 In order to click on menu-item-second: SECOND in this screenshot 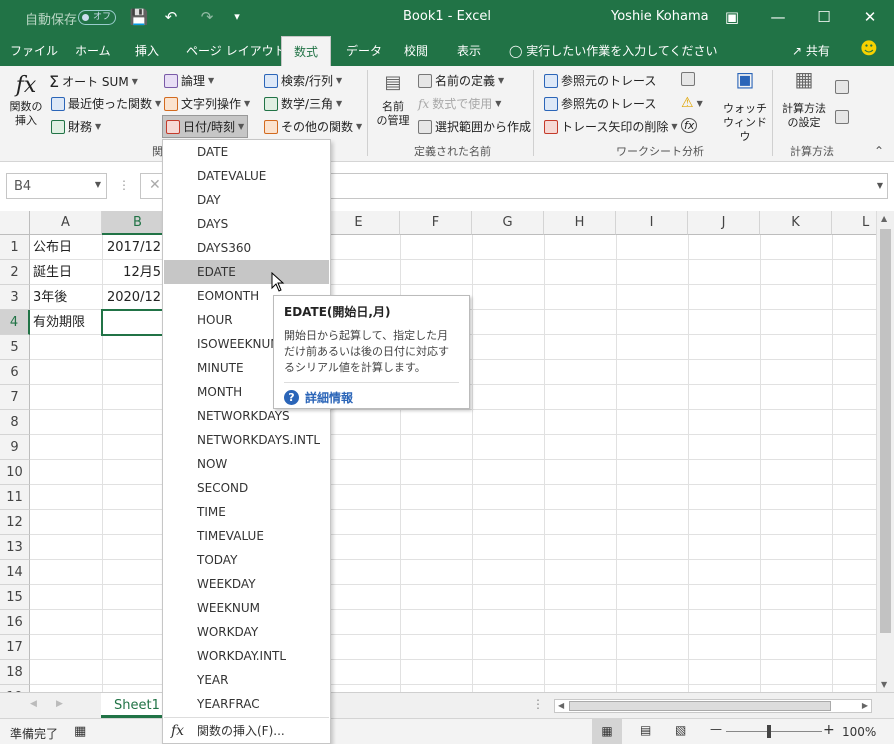, I will do `click(246, 488)`.